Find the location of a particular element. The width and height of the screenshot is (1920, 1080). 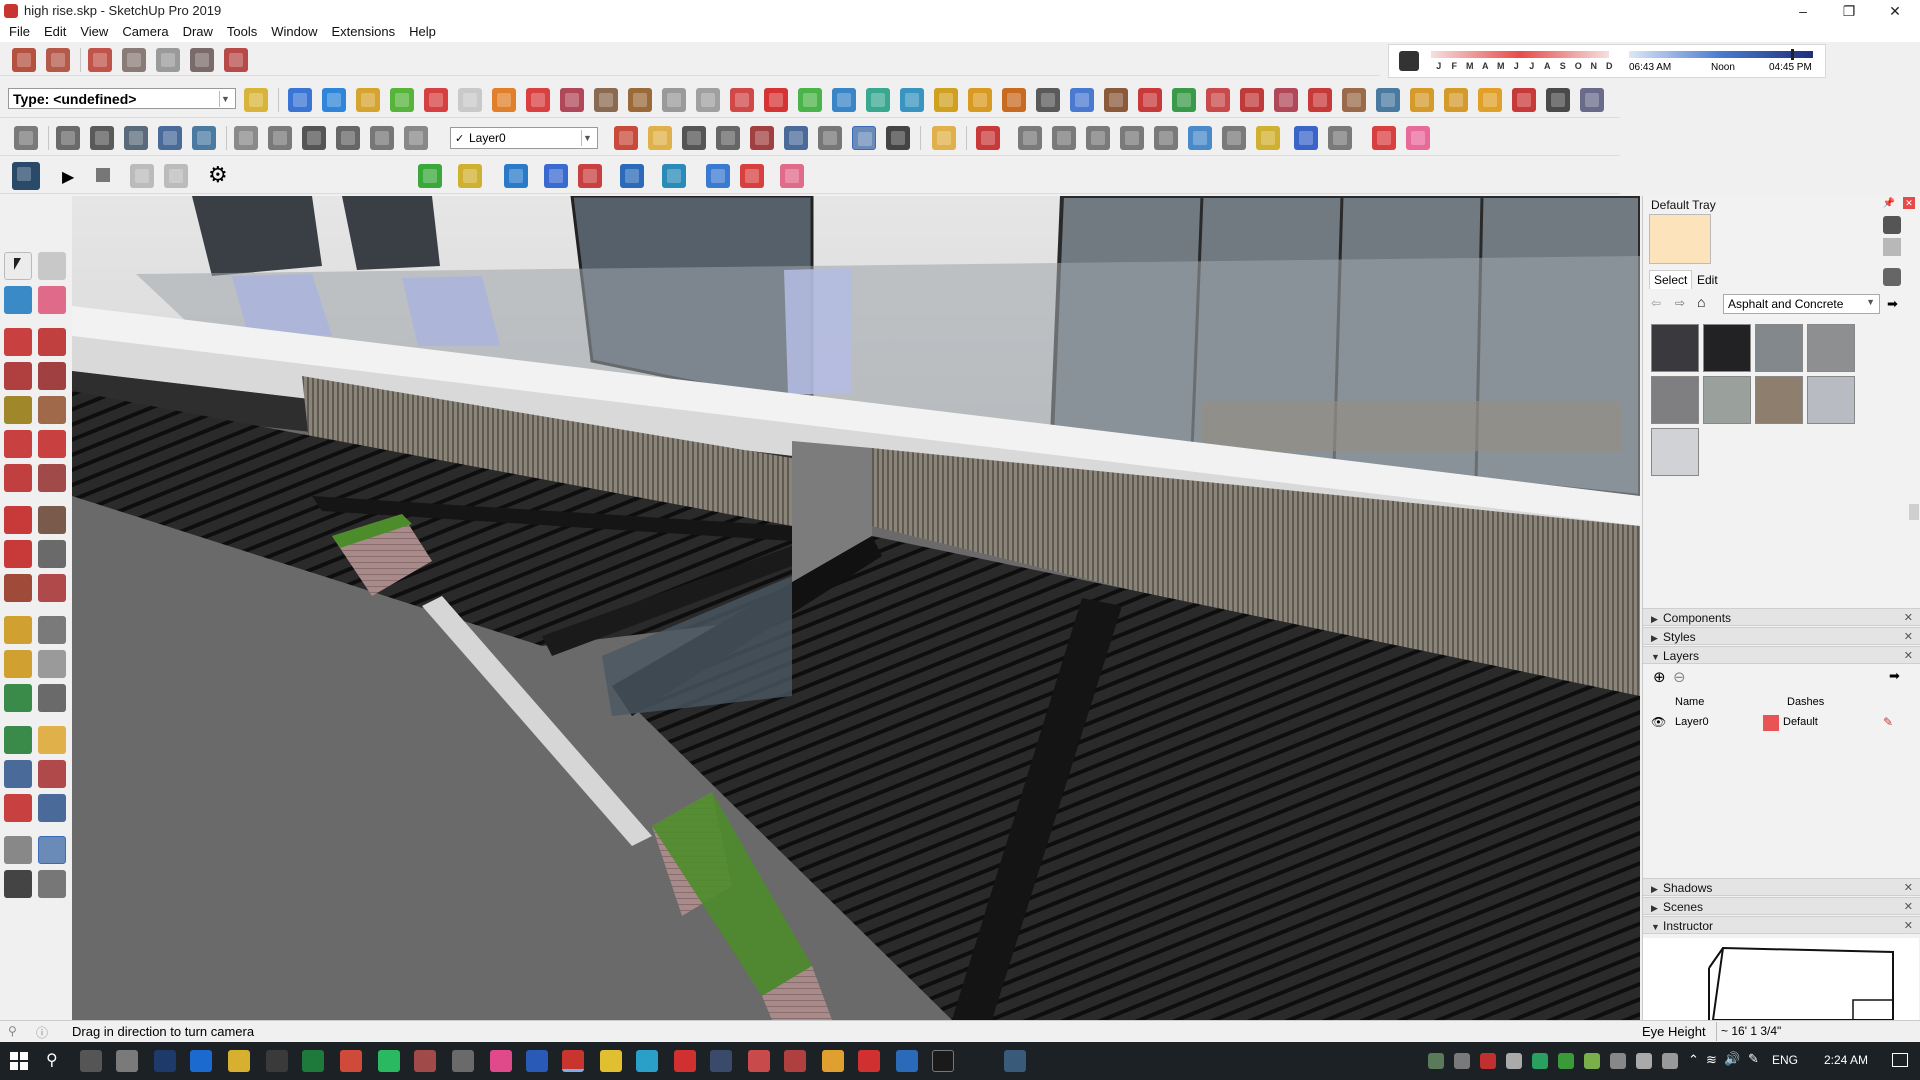

lumion-logo-icon is located at coordinates (26, 176).